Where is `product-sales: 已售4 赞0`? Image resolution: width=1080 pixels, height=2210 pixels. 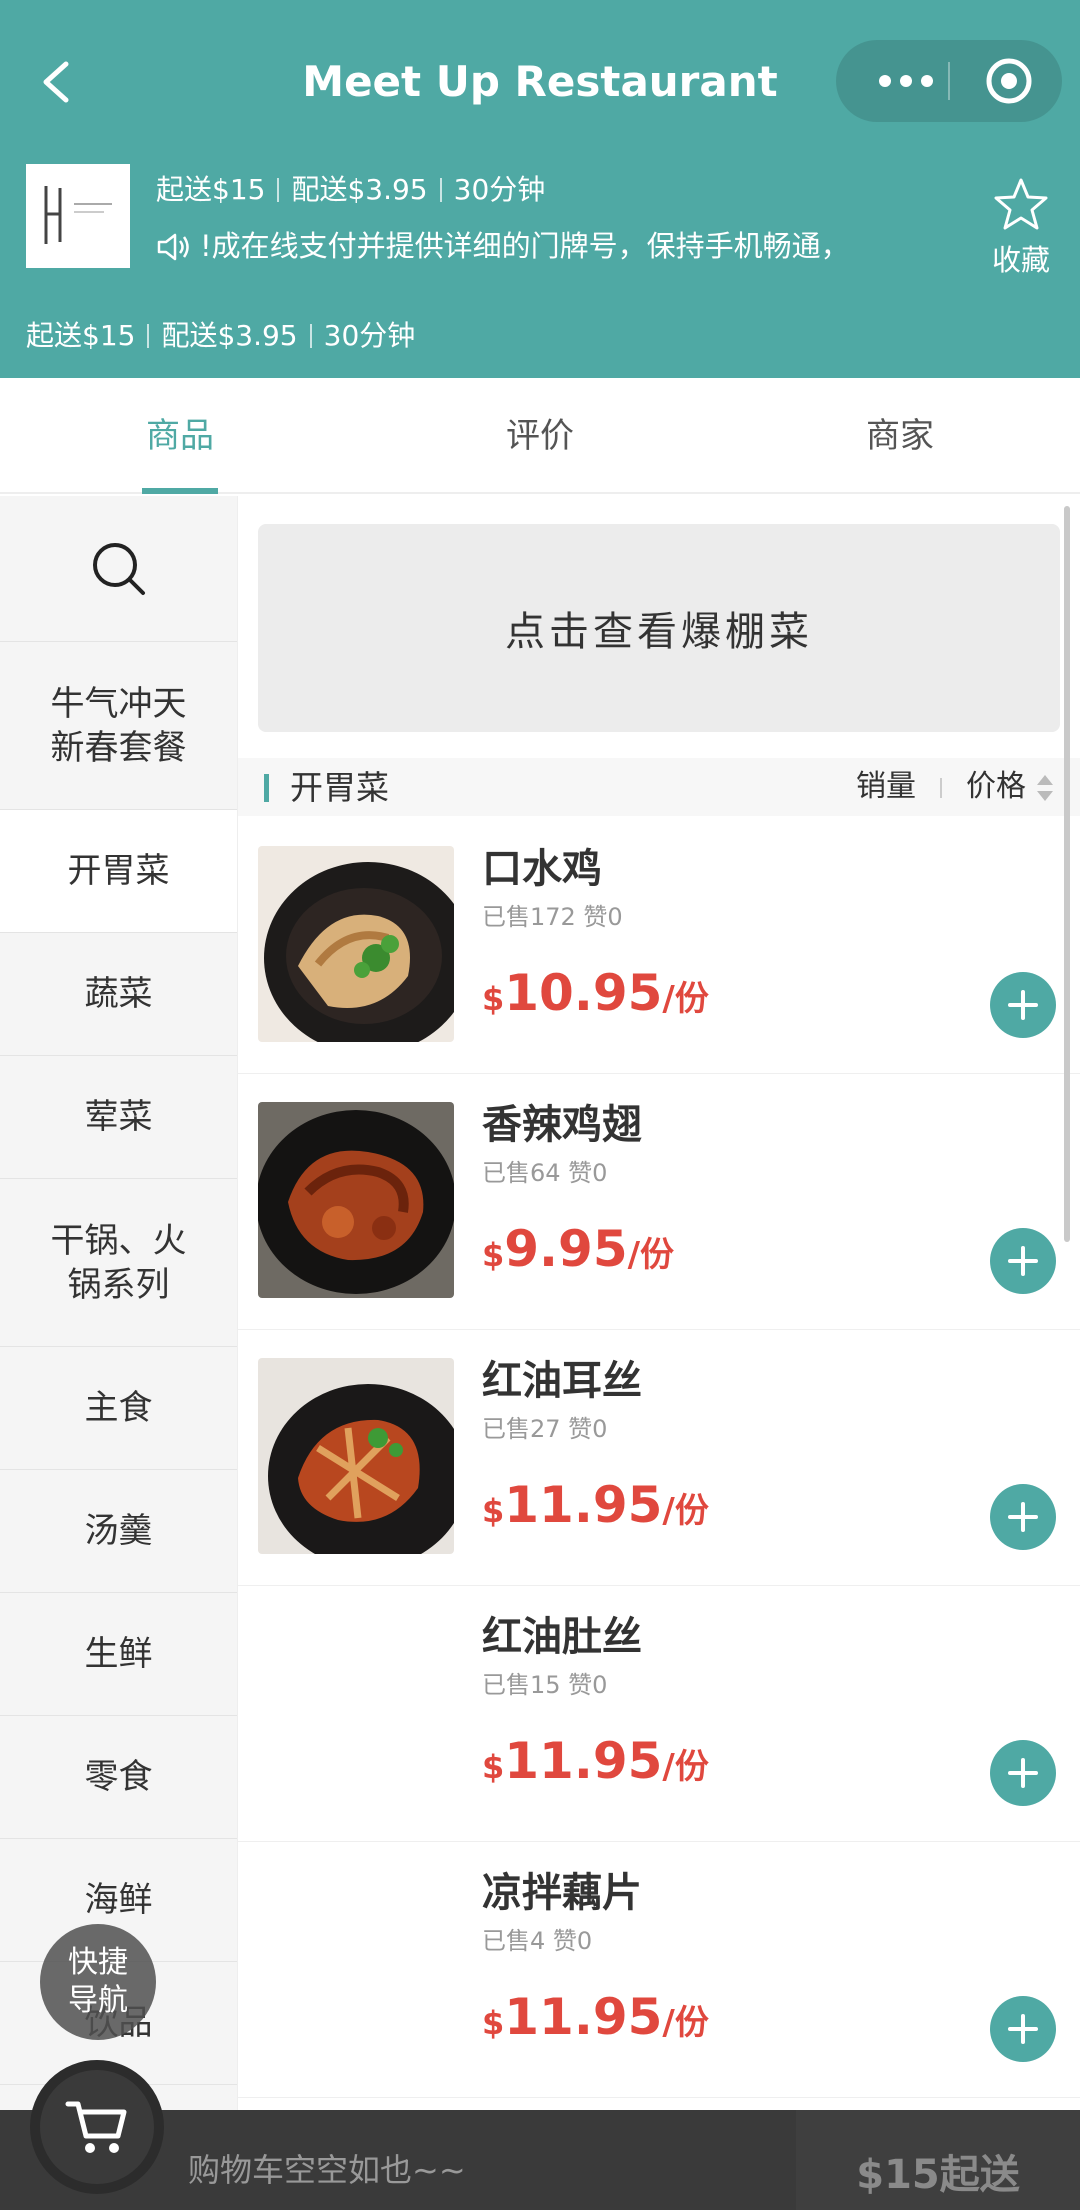 product-sales: 已售4 赞0 is located at coordinates (537, 1941).